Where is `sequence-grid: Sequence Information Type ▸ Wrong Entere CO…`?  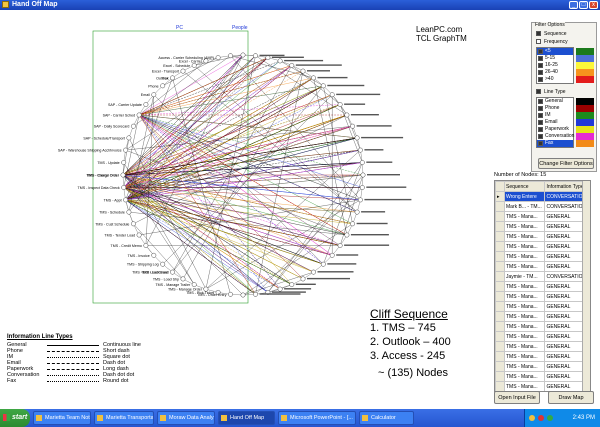
sequence-grid: Sequence Information Type ▸ Wrong Entere CO… is located at coordinates (542, 286).